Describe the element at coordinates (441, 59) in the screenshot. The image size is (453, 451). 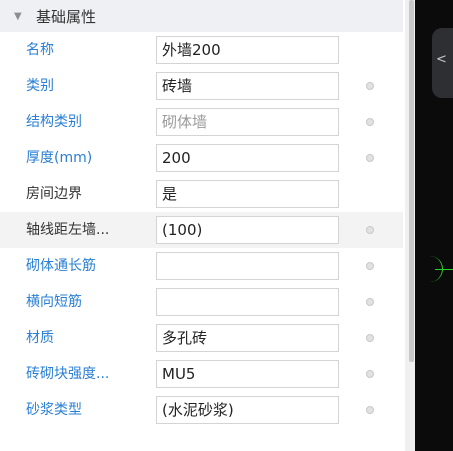
I see `chevron-left-icon: <` at that location.